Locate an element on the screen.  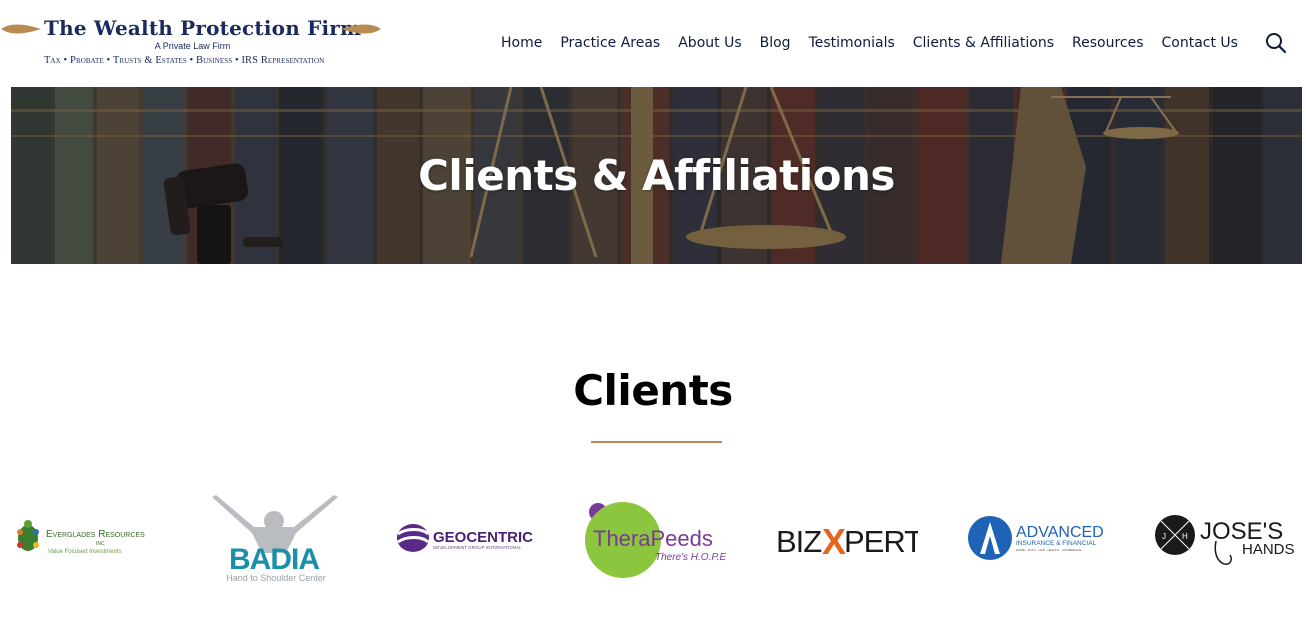
everglades-inc: INC is located at coordinates (100, 544).